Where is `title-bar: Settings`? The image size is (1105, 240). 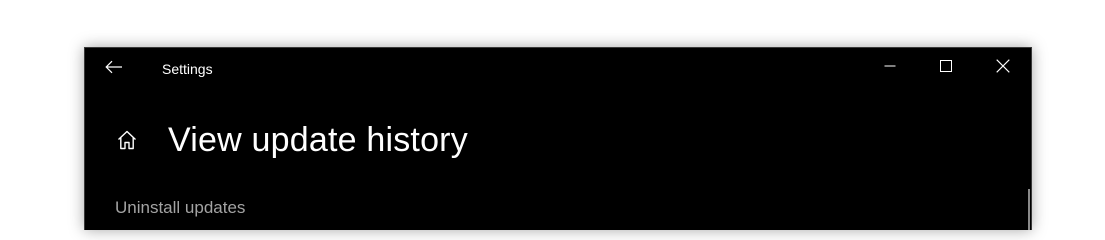
title-bar: Settings is located at coordinates (558, 69).